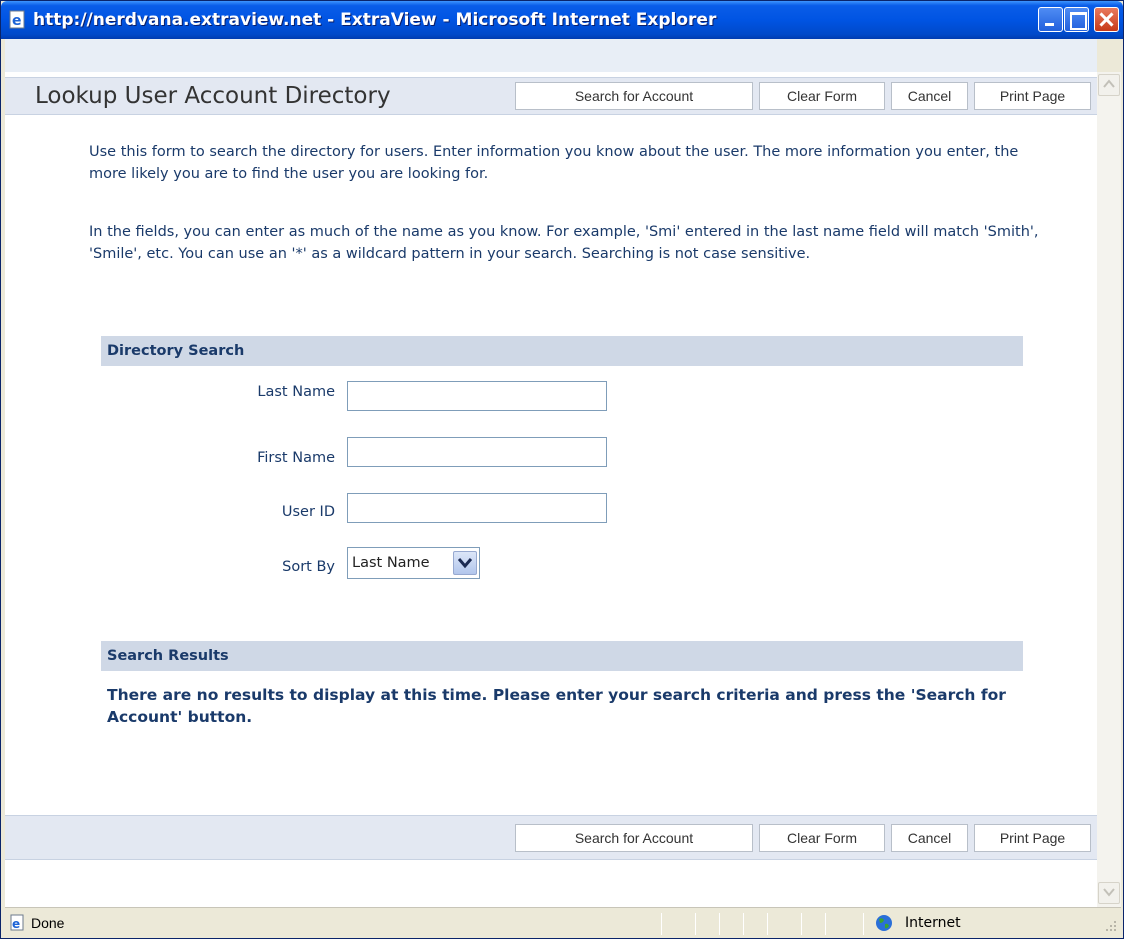 The width and height of the screenshot is (1124, 939). I want to click on chevron-up-icon, so click(1109, 83).